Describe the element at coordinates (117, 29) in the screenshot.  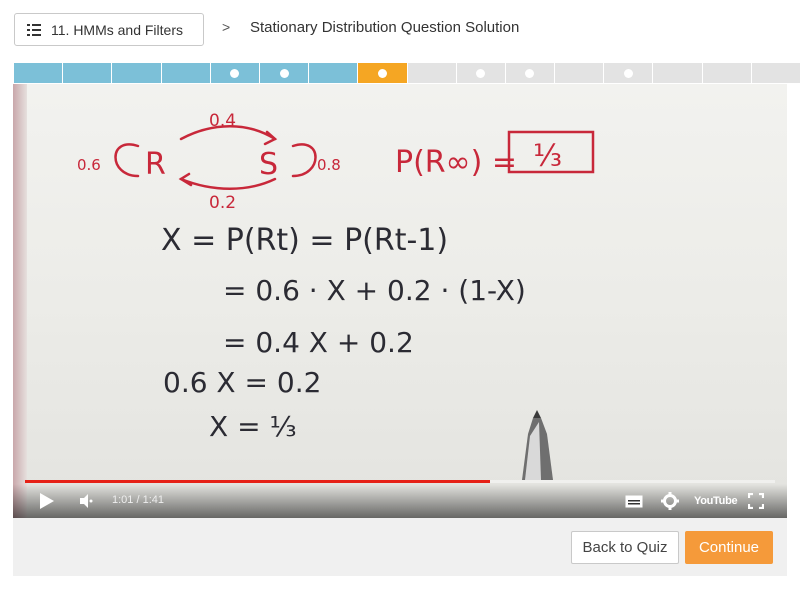
I see `lesson-menu-label: 11. HMMs and Filters` at that location.